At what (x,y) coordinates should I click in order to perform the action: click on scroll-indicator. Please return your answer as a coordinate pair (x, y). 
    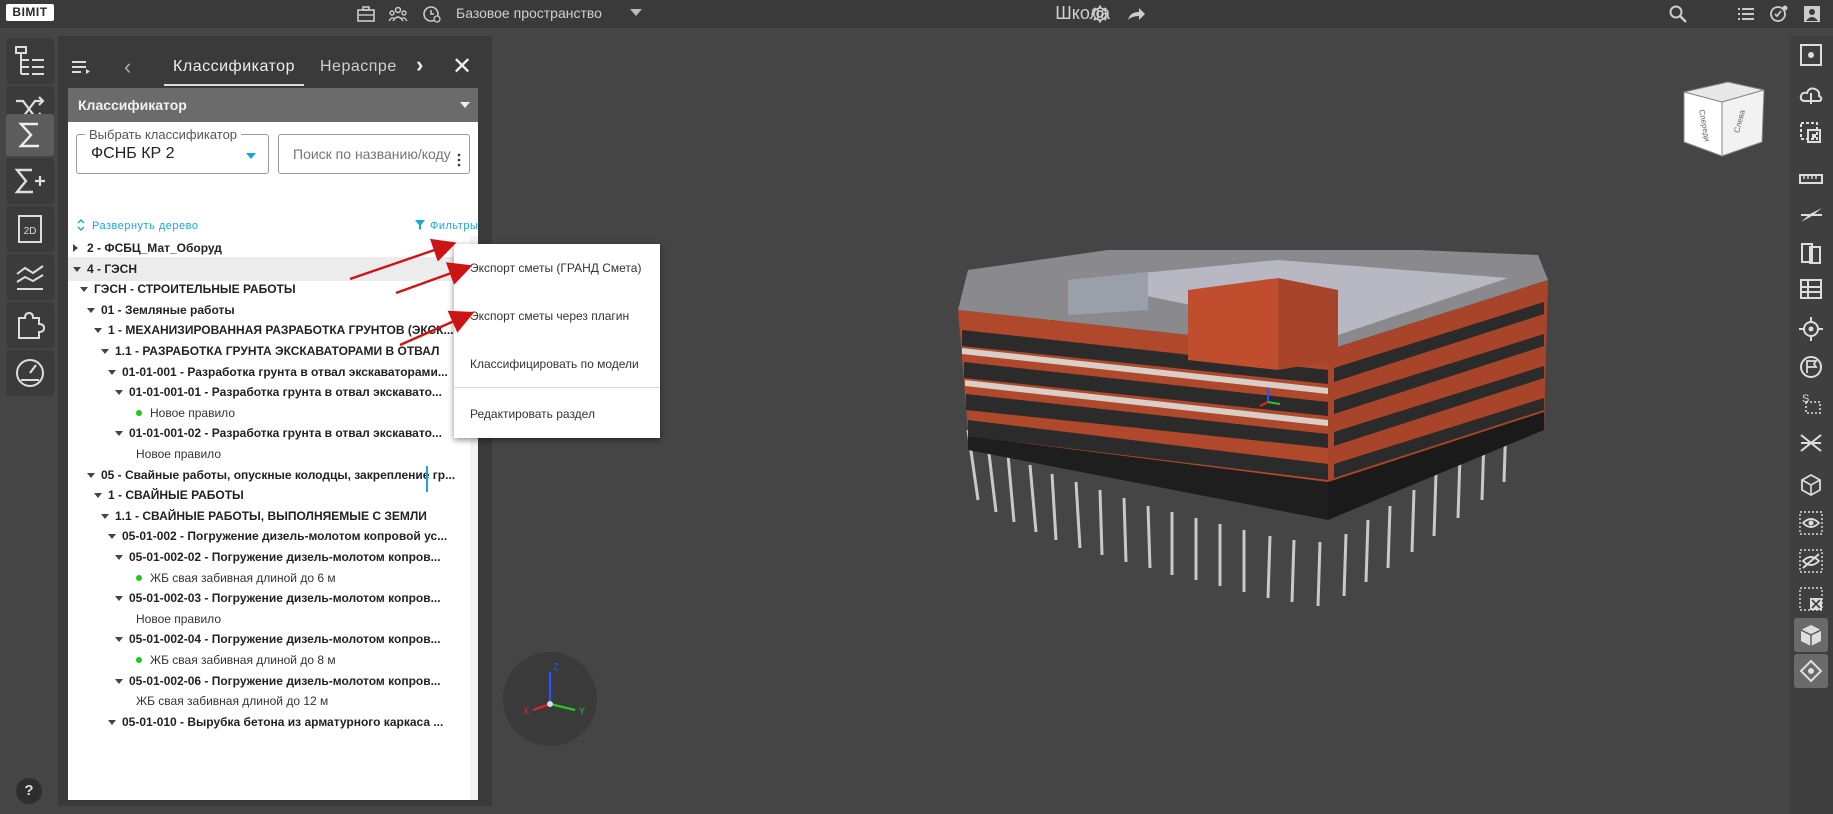
    Looking at the image, I should click on (427, 479).